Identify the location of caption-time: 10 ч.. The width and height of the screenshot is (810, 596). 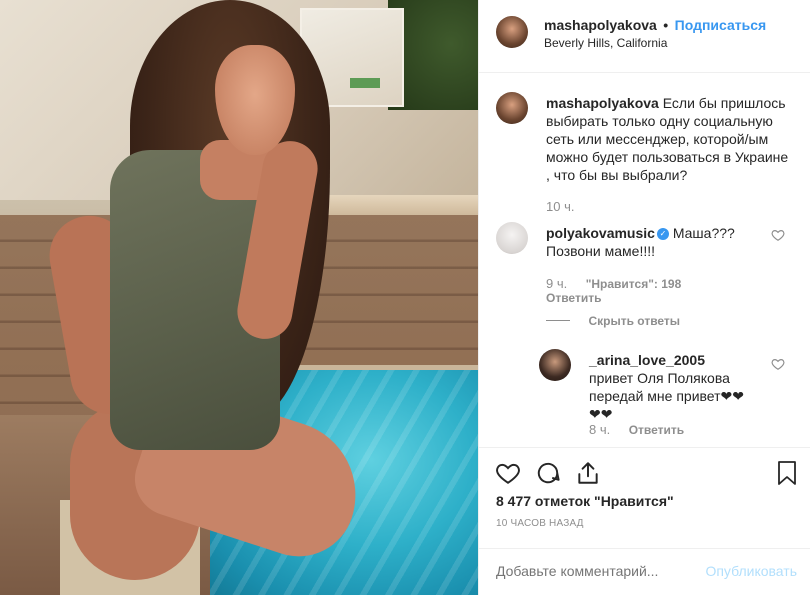
(560, 206).